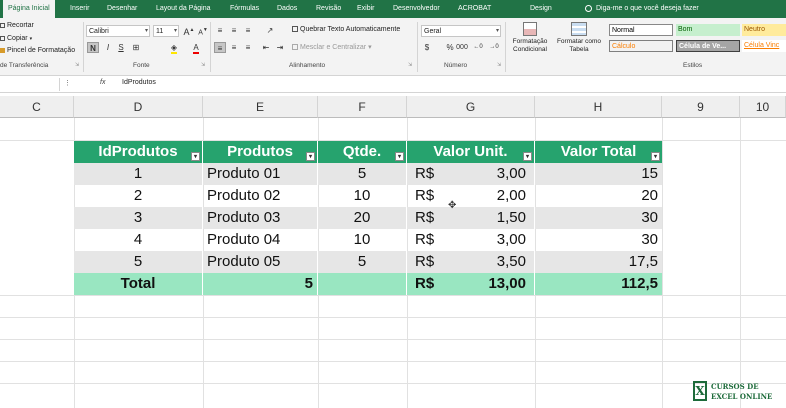  I want to click on copy-button: Copiar ▾, so click(16, 38).